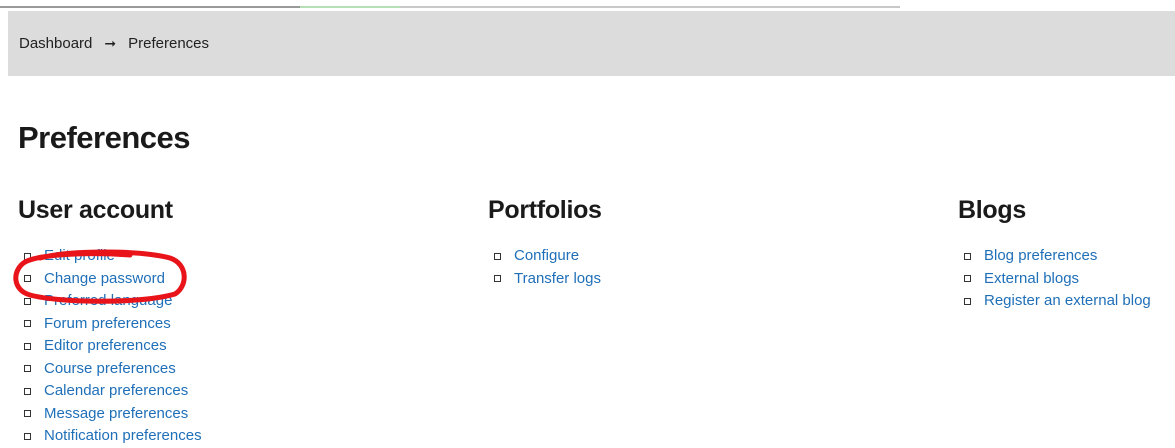 The width and height of the screenshot is (1175, 448). I want to click on list-item: Preferred language, so click(110, 301).